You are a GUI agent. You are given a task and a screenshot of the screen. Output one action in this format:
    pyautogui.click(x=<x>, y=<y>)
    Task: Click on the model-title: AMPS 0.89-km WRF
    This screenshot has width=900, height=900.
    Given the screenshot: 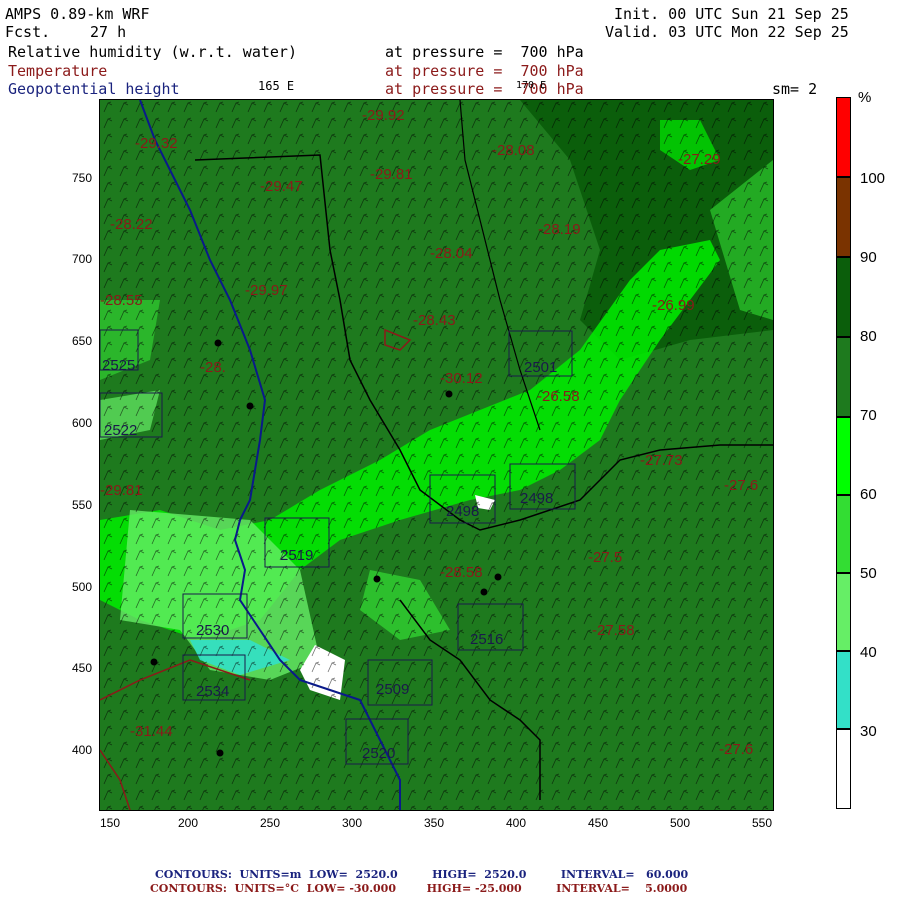 What is the action you would take?
    pyautogui.click(x=77, y=14)
    